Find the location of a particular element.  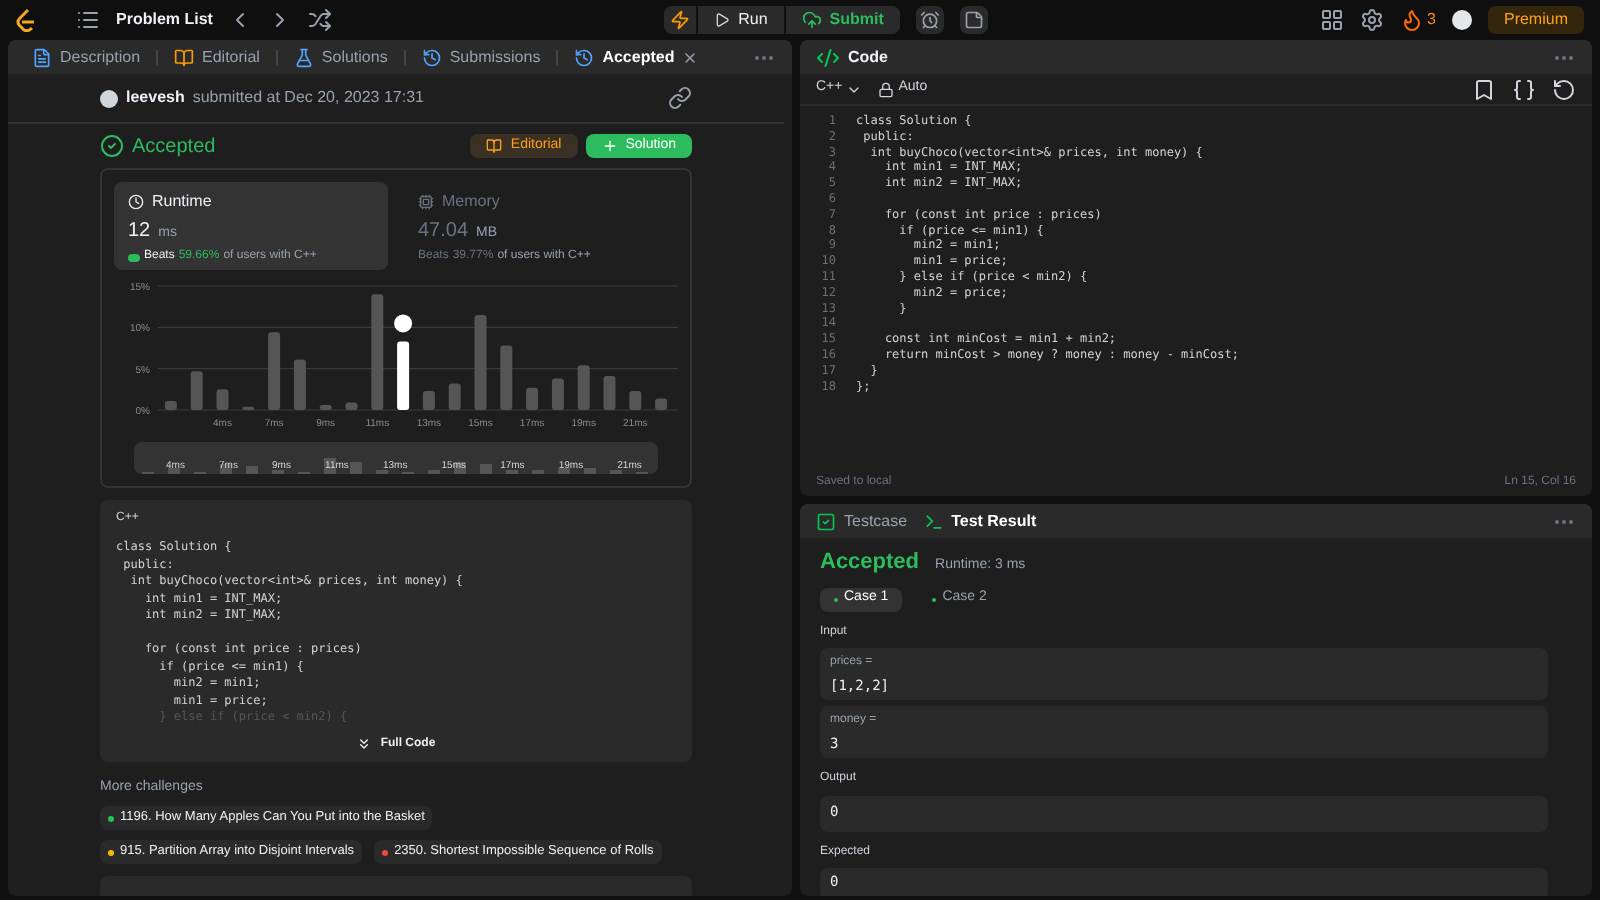

alarm-icon is located at coordinates (929, 20).